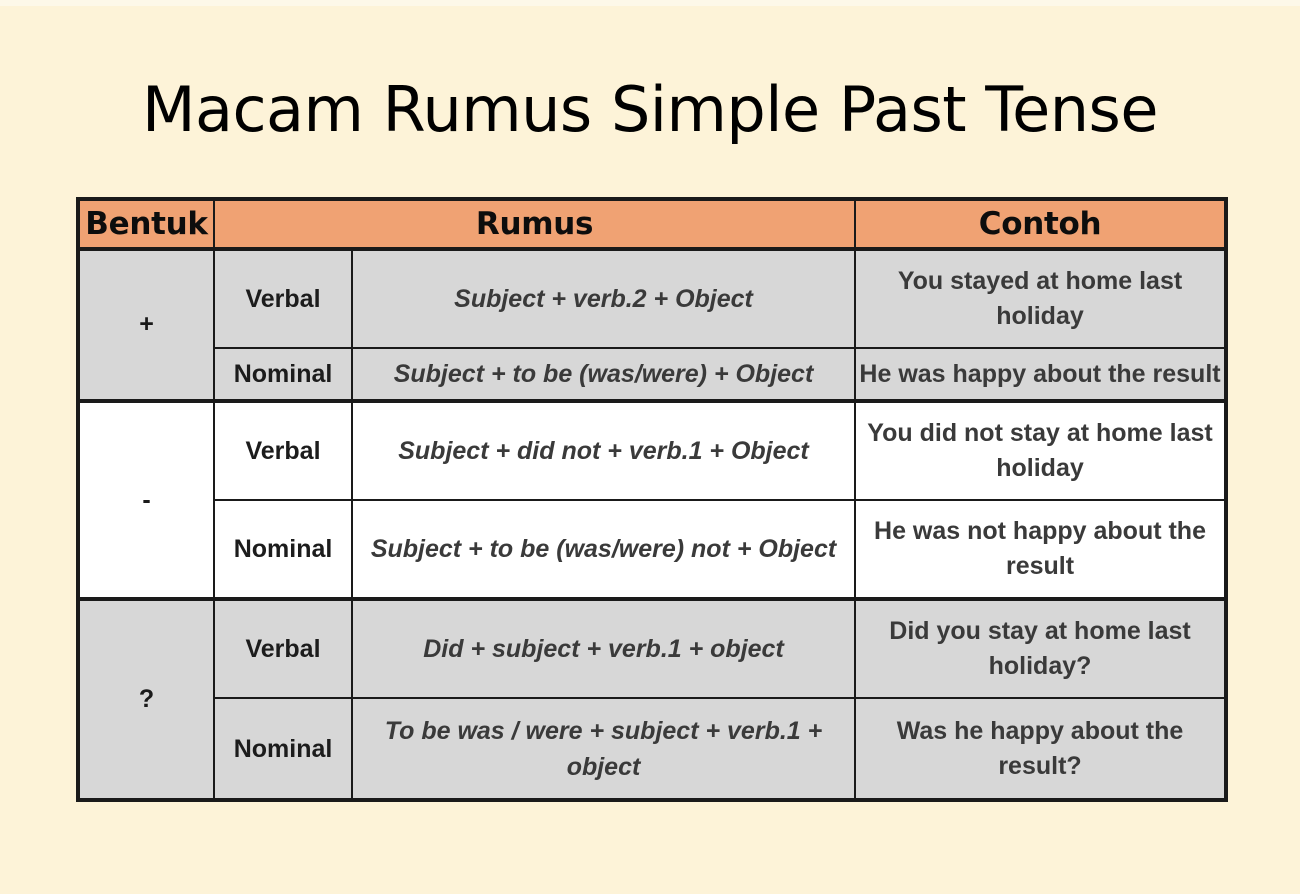  I want to click on column-header-rumus: Rumus, so click(534, 224).